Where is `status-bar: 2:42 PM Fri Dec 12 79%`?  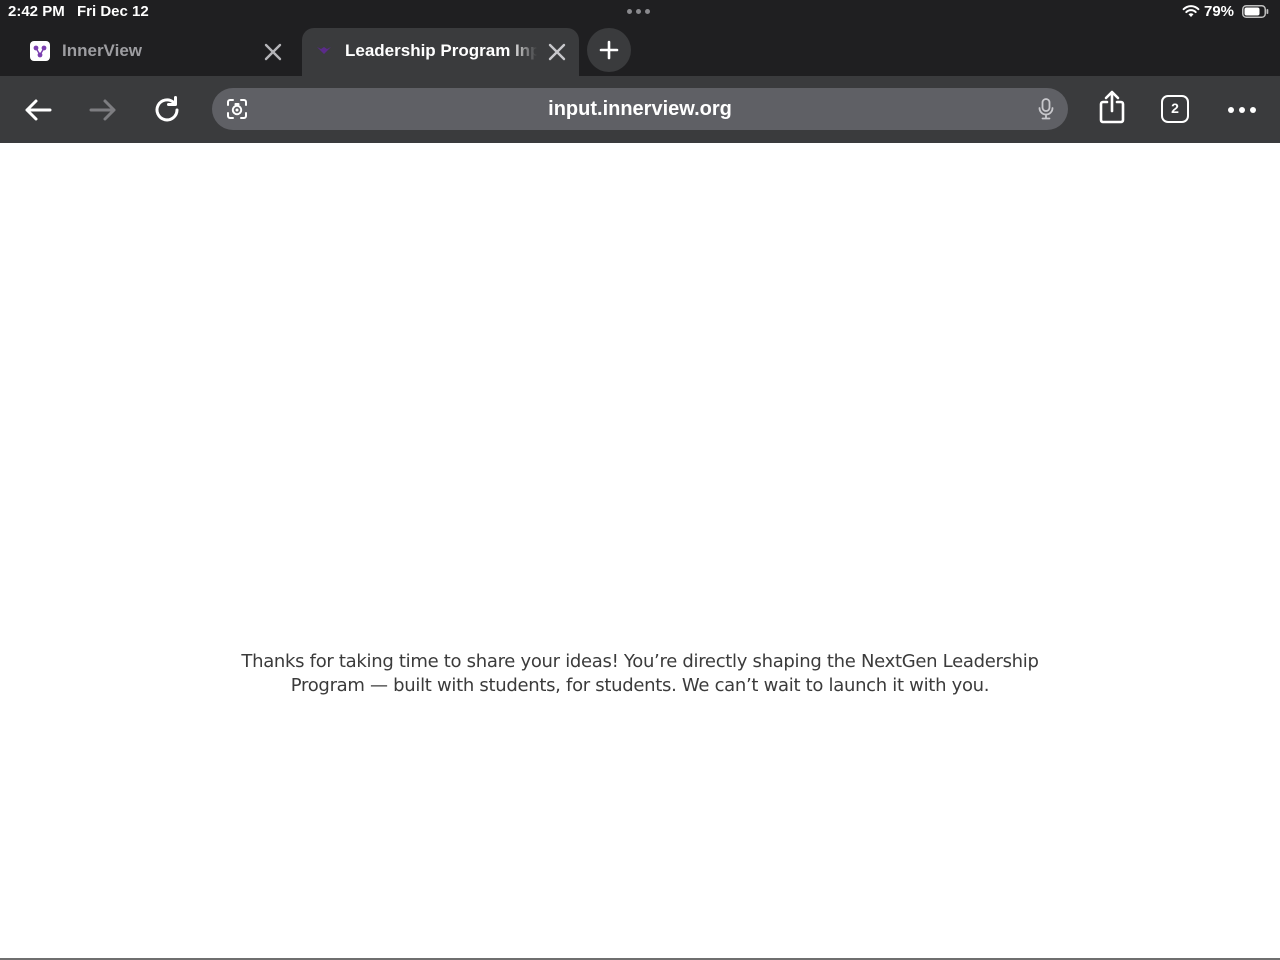 status-bar: 2:42 PM Fri Dec 12 79% is located at coordinates (640, 12).